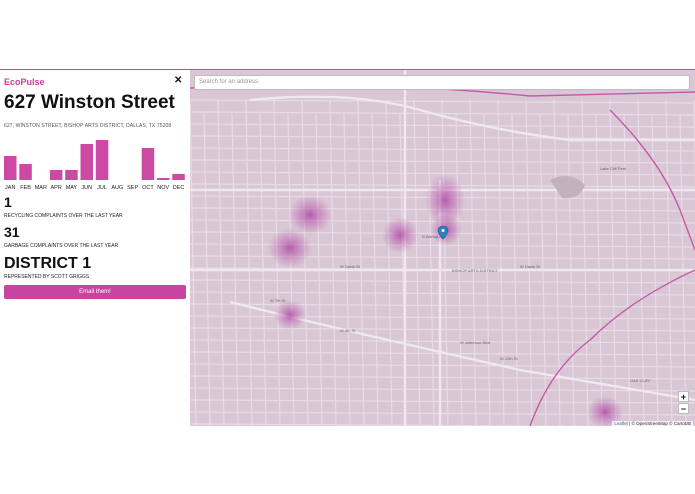 This screenshot has height=494, width=695. What do you see at coordinates (10, 168) in the screenshot?
I see `bar-jan` at bounding box center [10, 168].